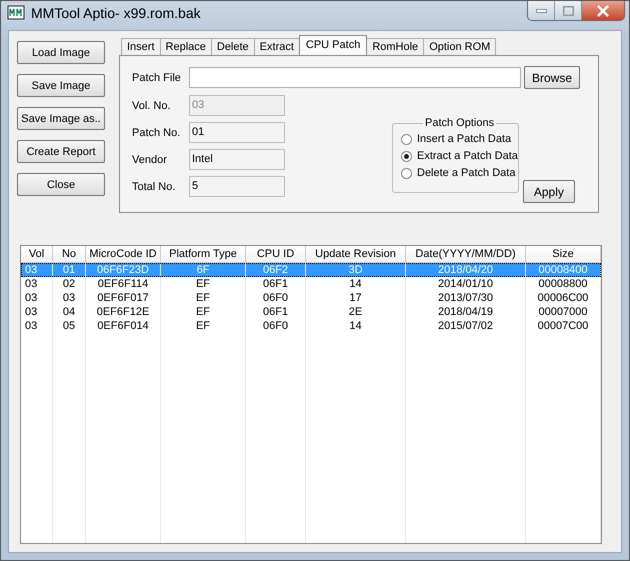 The image size is (630, 561). I want to click on table-cell: 17, so click(356, 298).